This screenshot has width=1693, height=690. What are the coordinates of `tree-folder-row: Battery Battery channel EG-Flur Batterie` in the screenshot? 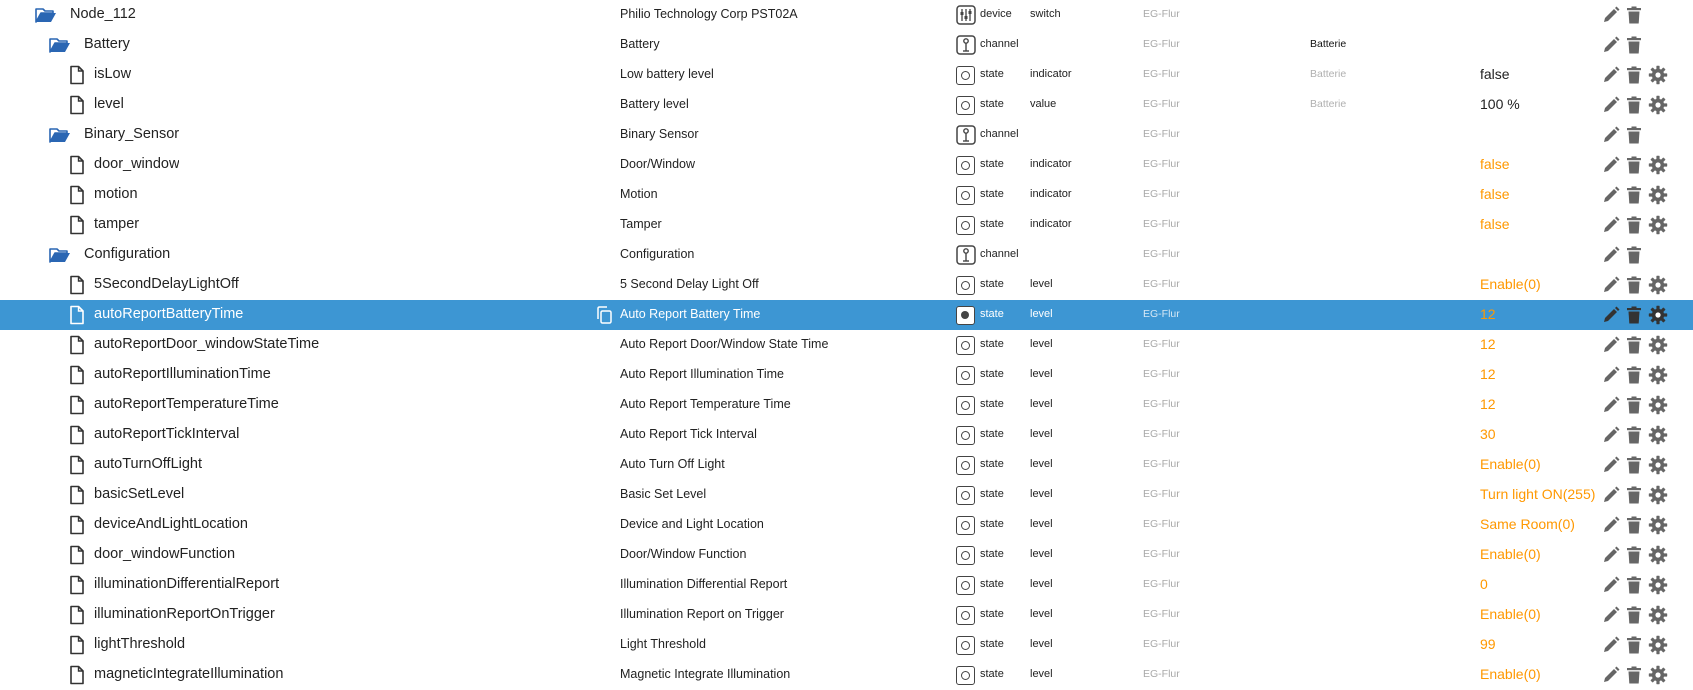 It's located at (846, 45).